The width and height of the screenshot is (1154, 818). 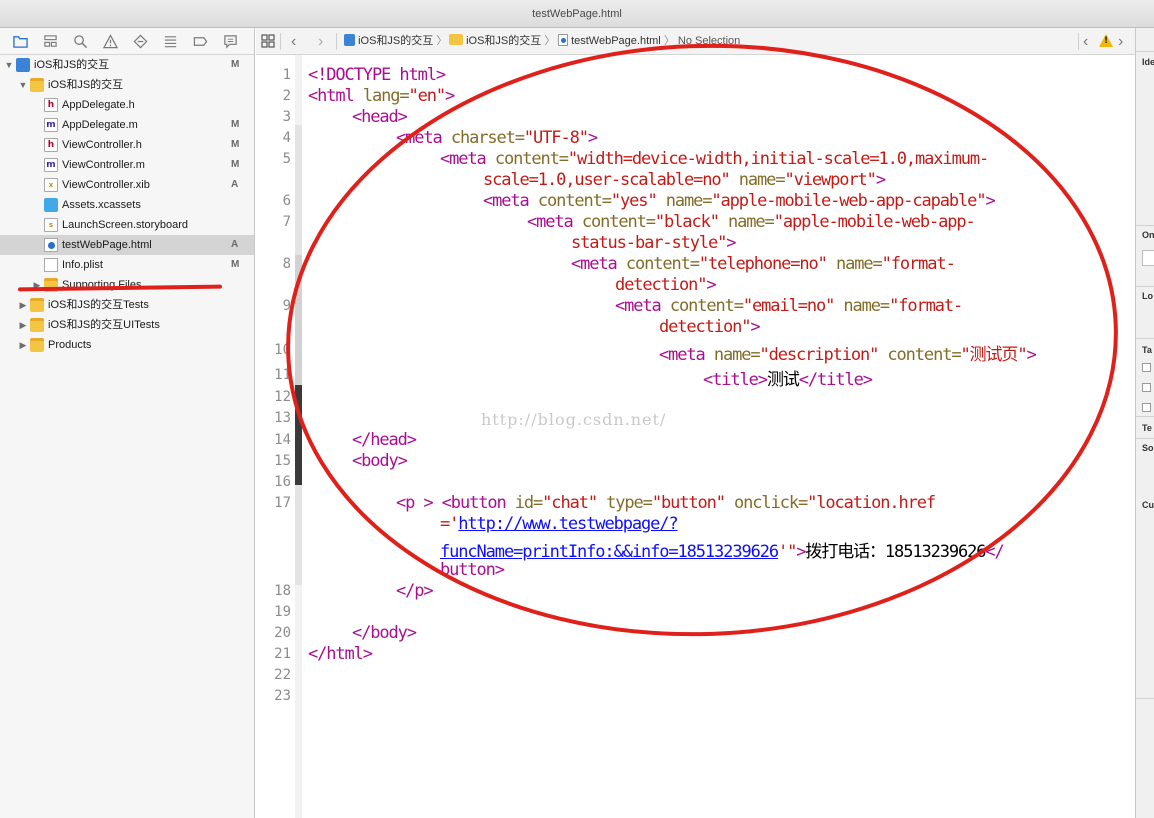 I want to click on code-line: </body>, so click(x=384, y=633).